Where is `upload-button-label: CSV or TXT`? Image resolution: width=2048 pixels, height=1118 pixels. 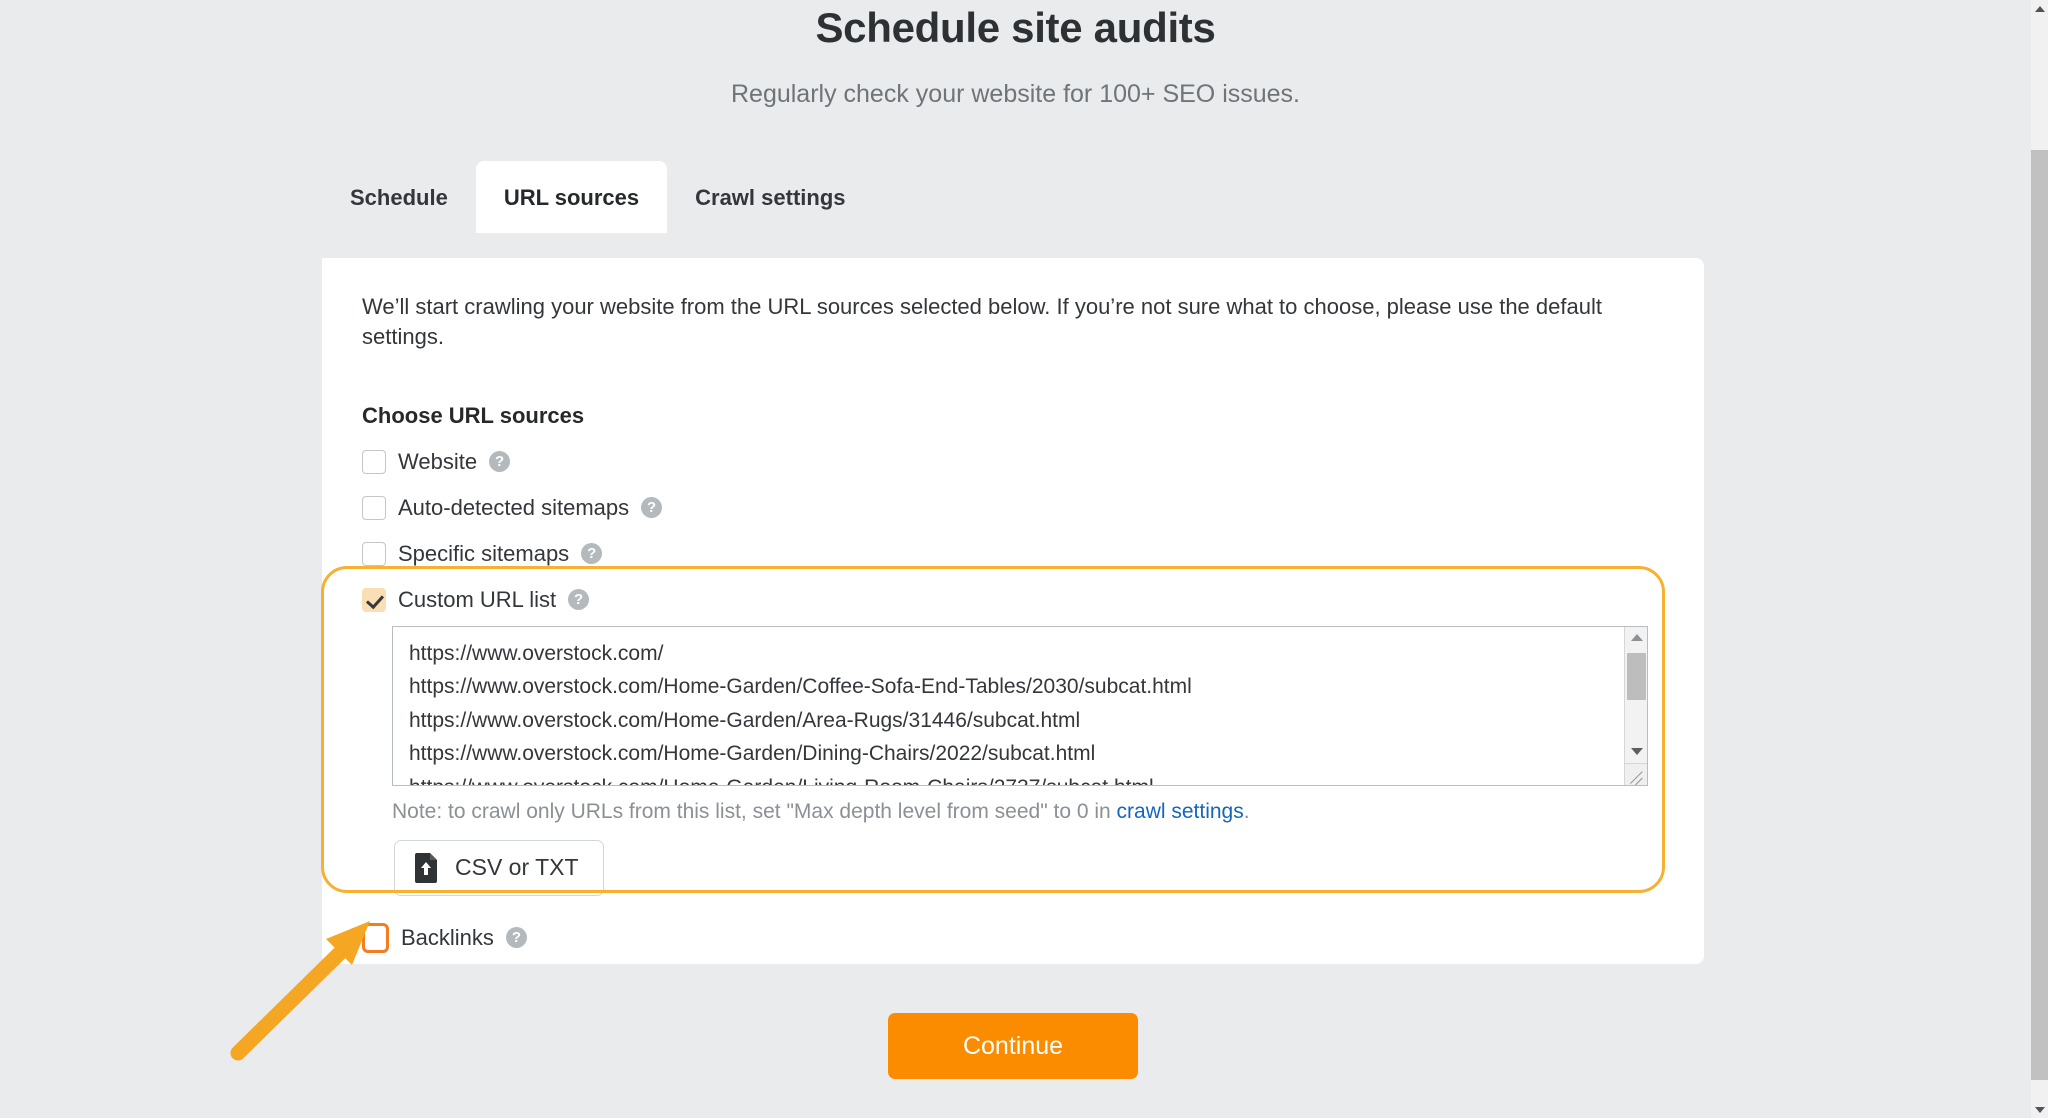
upload-button-label: CSV or TXT is located at coordinates (517, 867).